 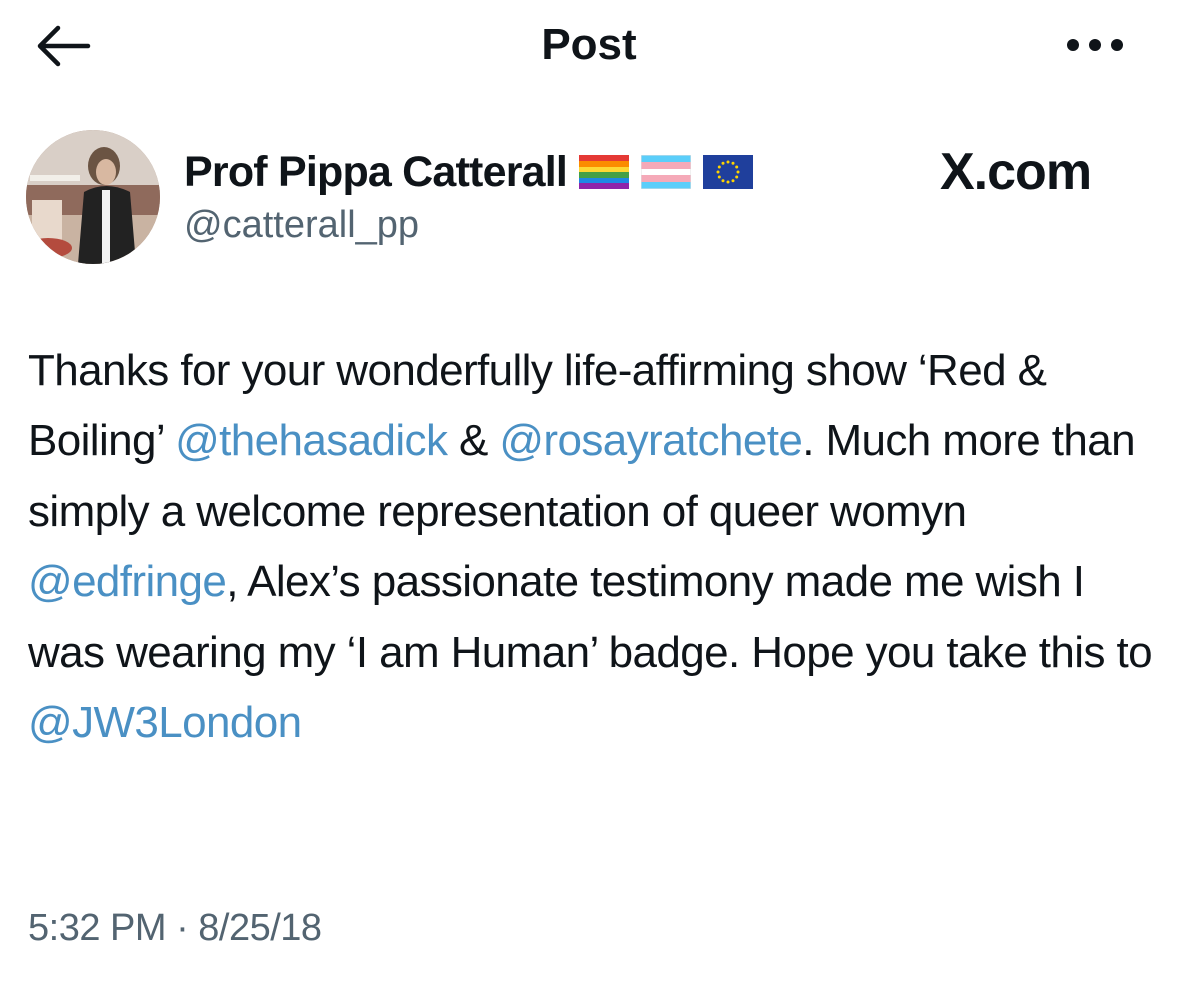 I want to click on timestamp: 5:32 PM · 8/25/18, so click(x=175, y=928).